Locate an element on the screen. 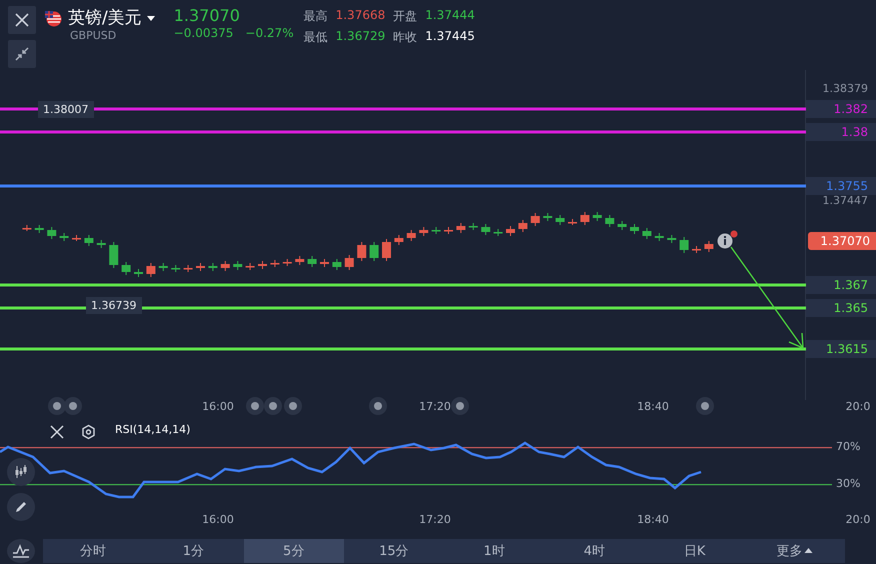 This screenshot has height=564, width=876. high-price-label: 1.38007 is located at coordinates (66, 109).